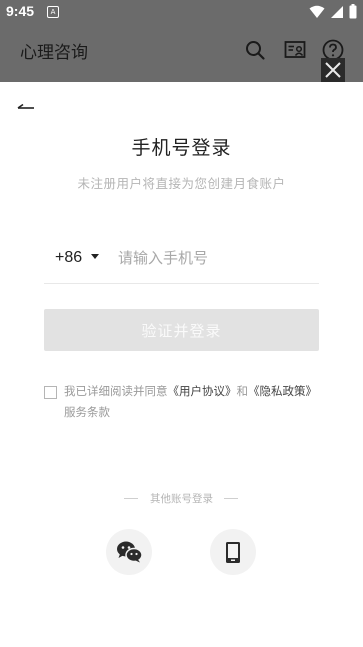 This screenshot has height=647, width=363. I want to click on back-arrow-icon, so click(26, 104).